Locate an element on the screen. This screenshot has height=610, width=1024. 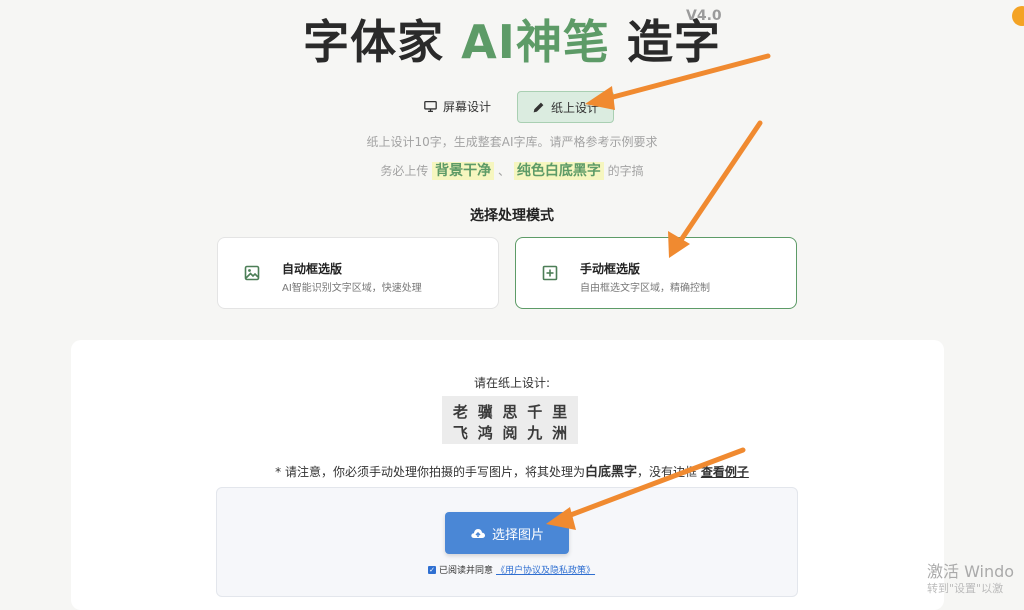
hint-line-2: 务必上传 背景干净 、 纯色白底黑字 的字搞 is located at coordinates (512, 170).